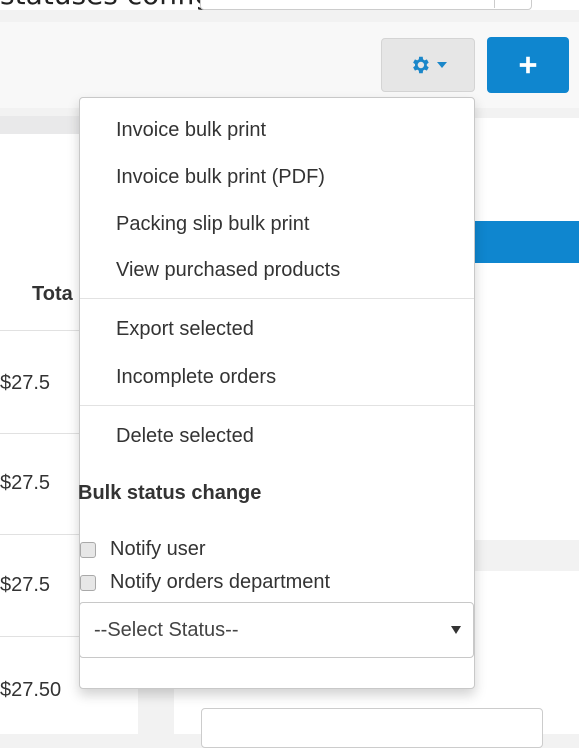  I want to click on notify-orders-checkbox, so click(88, 582).